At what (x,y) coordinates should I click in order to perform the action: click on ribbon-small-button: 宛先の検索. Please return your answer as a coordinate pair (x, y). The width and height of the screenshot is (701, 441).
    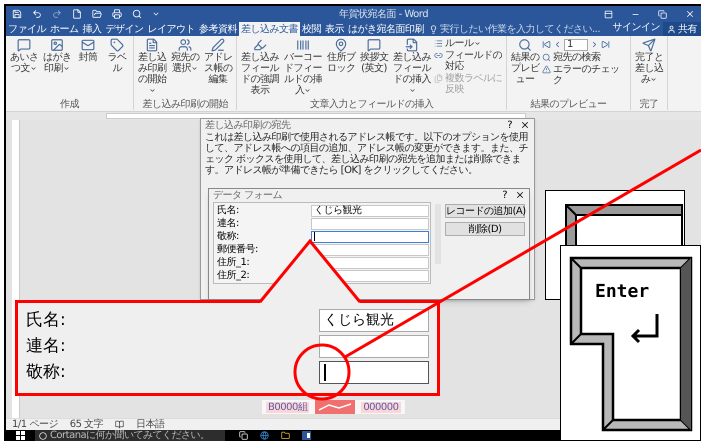
    Looking at the image, I should click on (585, 57).